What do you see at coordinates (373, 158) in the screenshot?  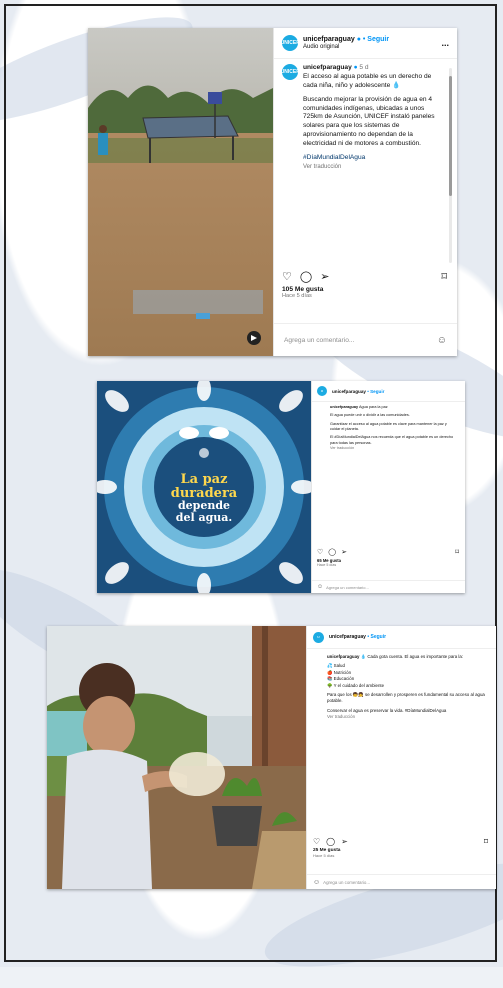 I see `hashtag-link: #DíaMundialDelAgua` at bounding box center [373, 158].